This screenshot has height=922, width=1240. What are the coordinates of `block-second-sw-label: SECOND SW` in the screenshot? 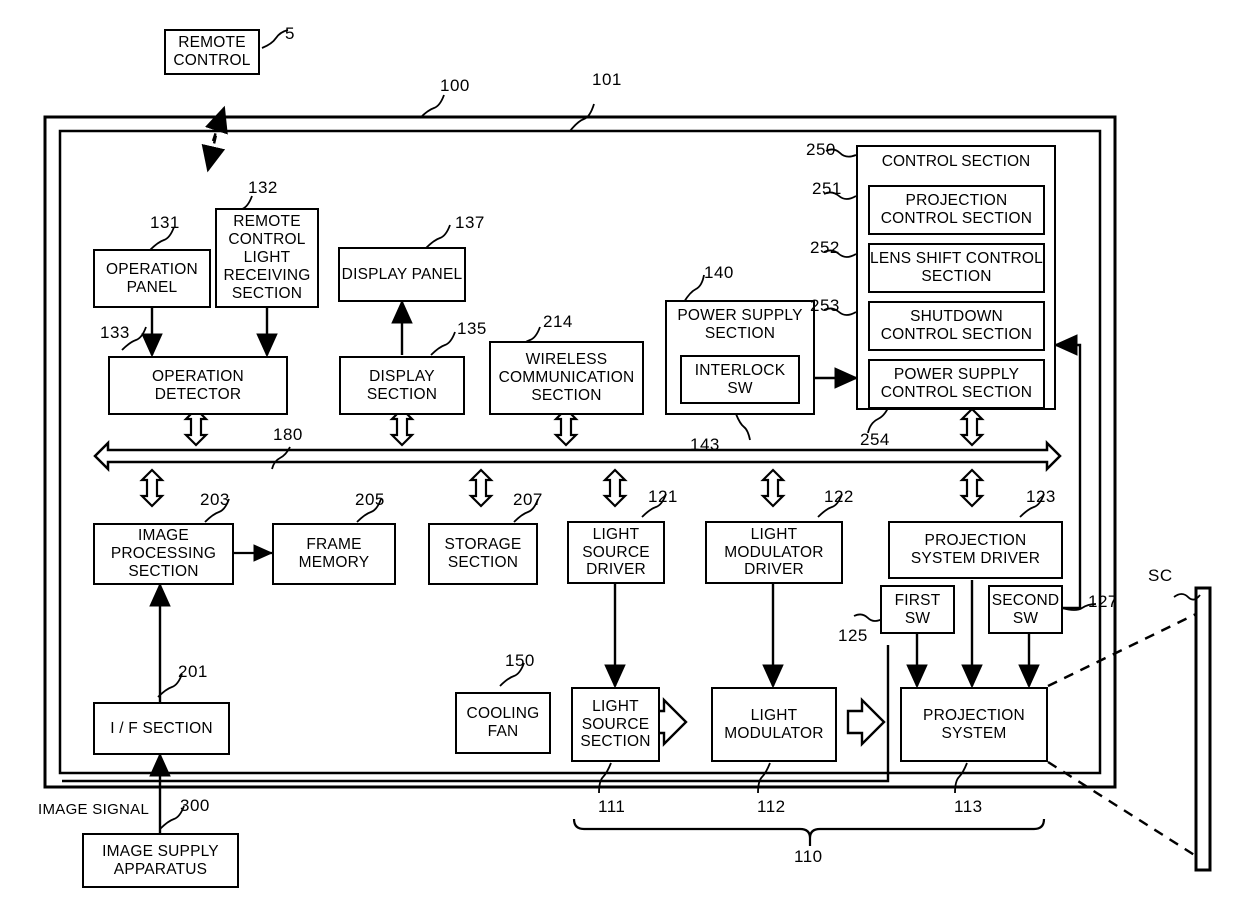 It's located at (1025, 609).